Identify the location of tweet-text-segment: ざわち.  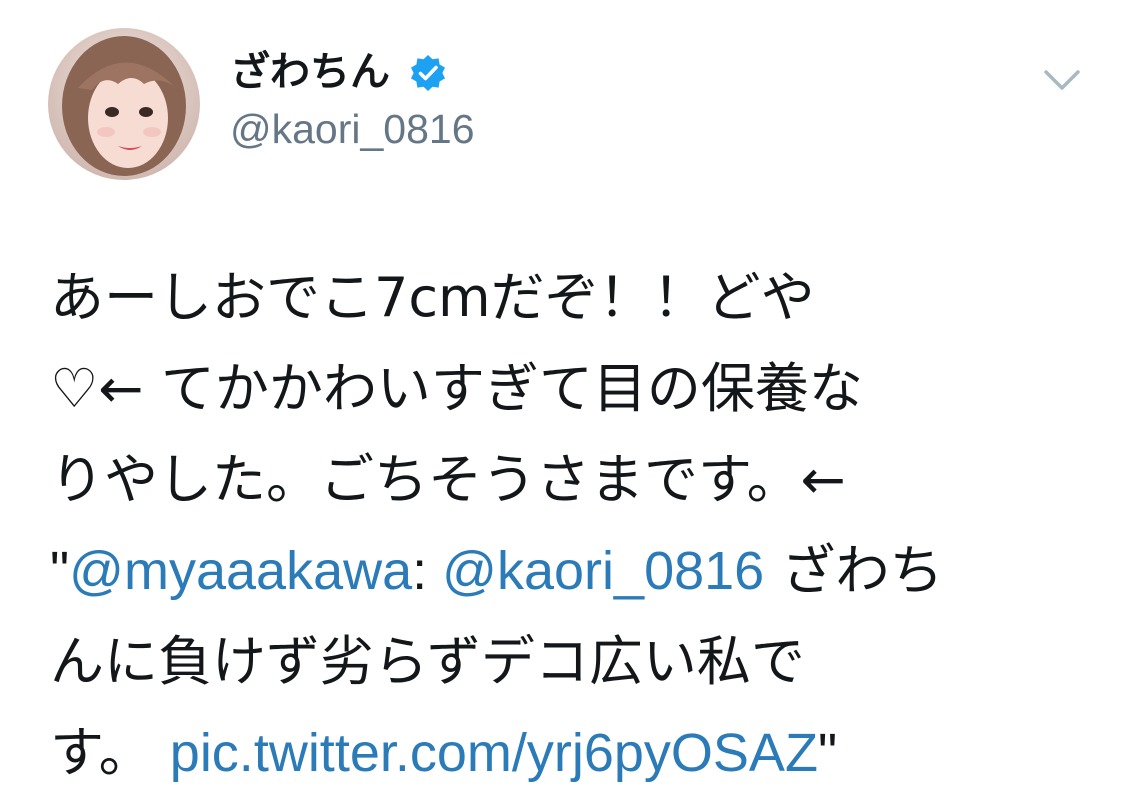
(854, 570).